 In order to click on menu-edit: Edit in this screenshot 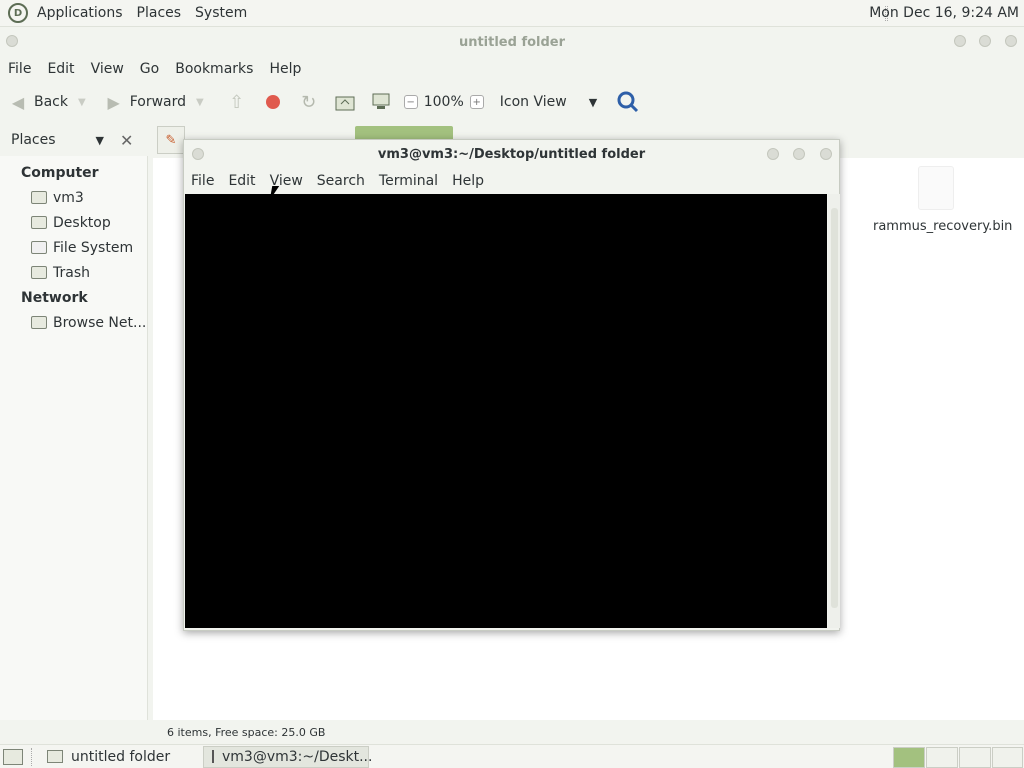, I will do `click(60, 69)`.